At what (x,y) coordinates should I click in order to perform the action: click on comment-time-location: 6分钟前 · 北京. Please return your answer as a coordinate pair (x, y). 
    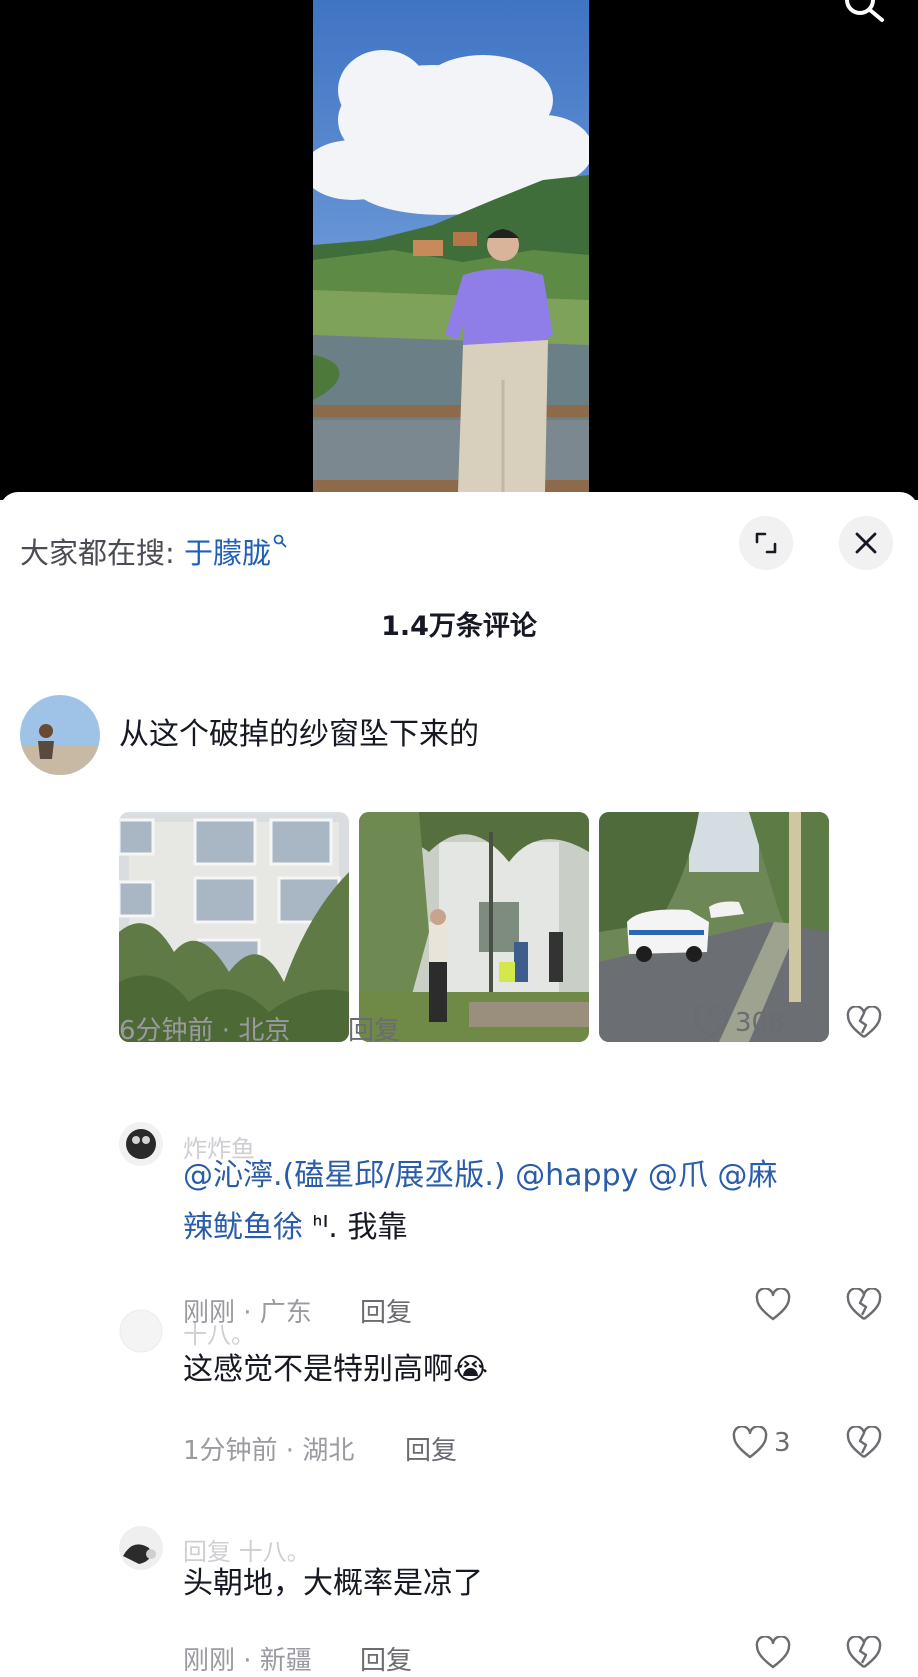
    Looking at the image, I should click on (205, 1031).